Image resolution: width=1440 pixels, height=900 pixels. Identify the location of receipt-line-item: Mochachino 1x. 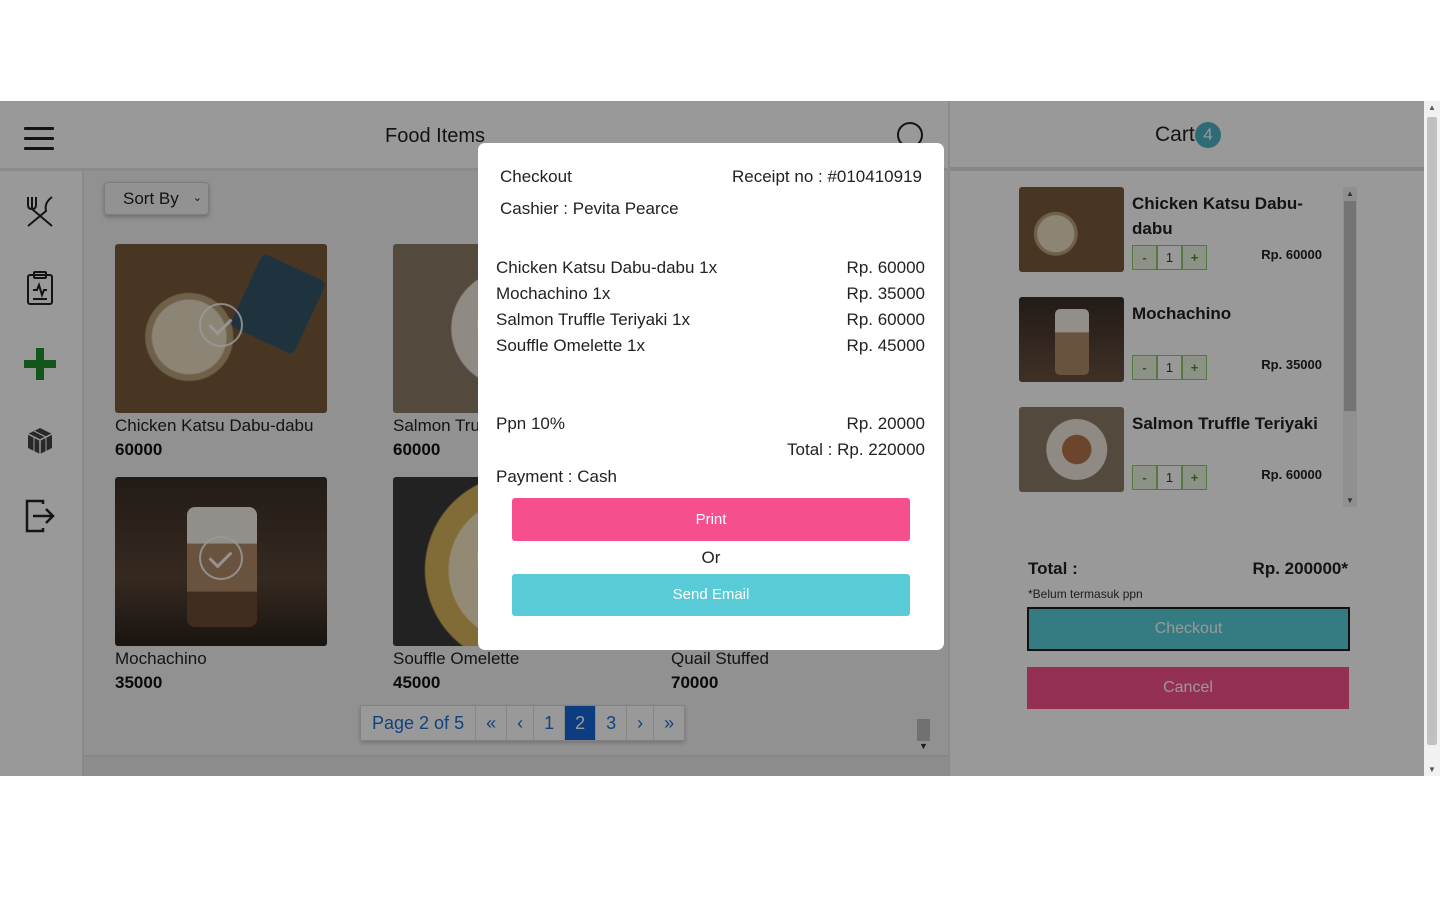
(553, 293).